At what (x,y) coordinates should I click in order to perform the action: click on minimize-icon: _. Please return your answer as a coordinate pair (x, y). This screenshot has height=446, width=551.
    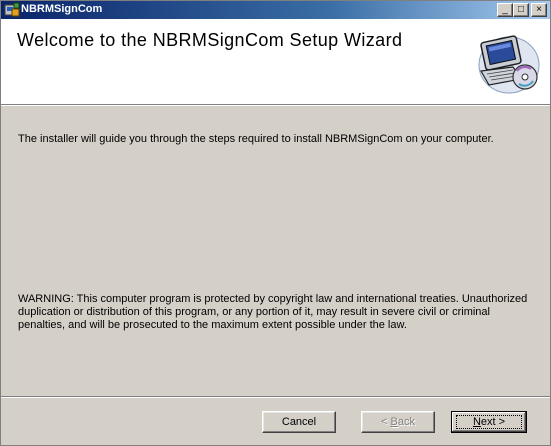
    Looking at the image, I should click on (505, 9).